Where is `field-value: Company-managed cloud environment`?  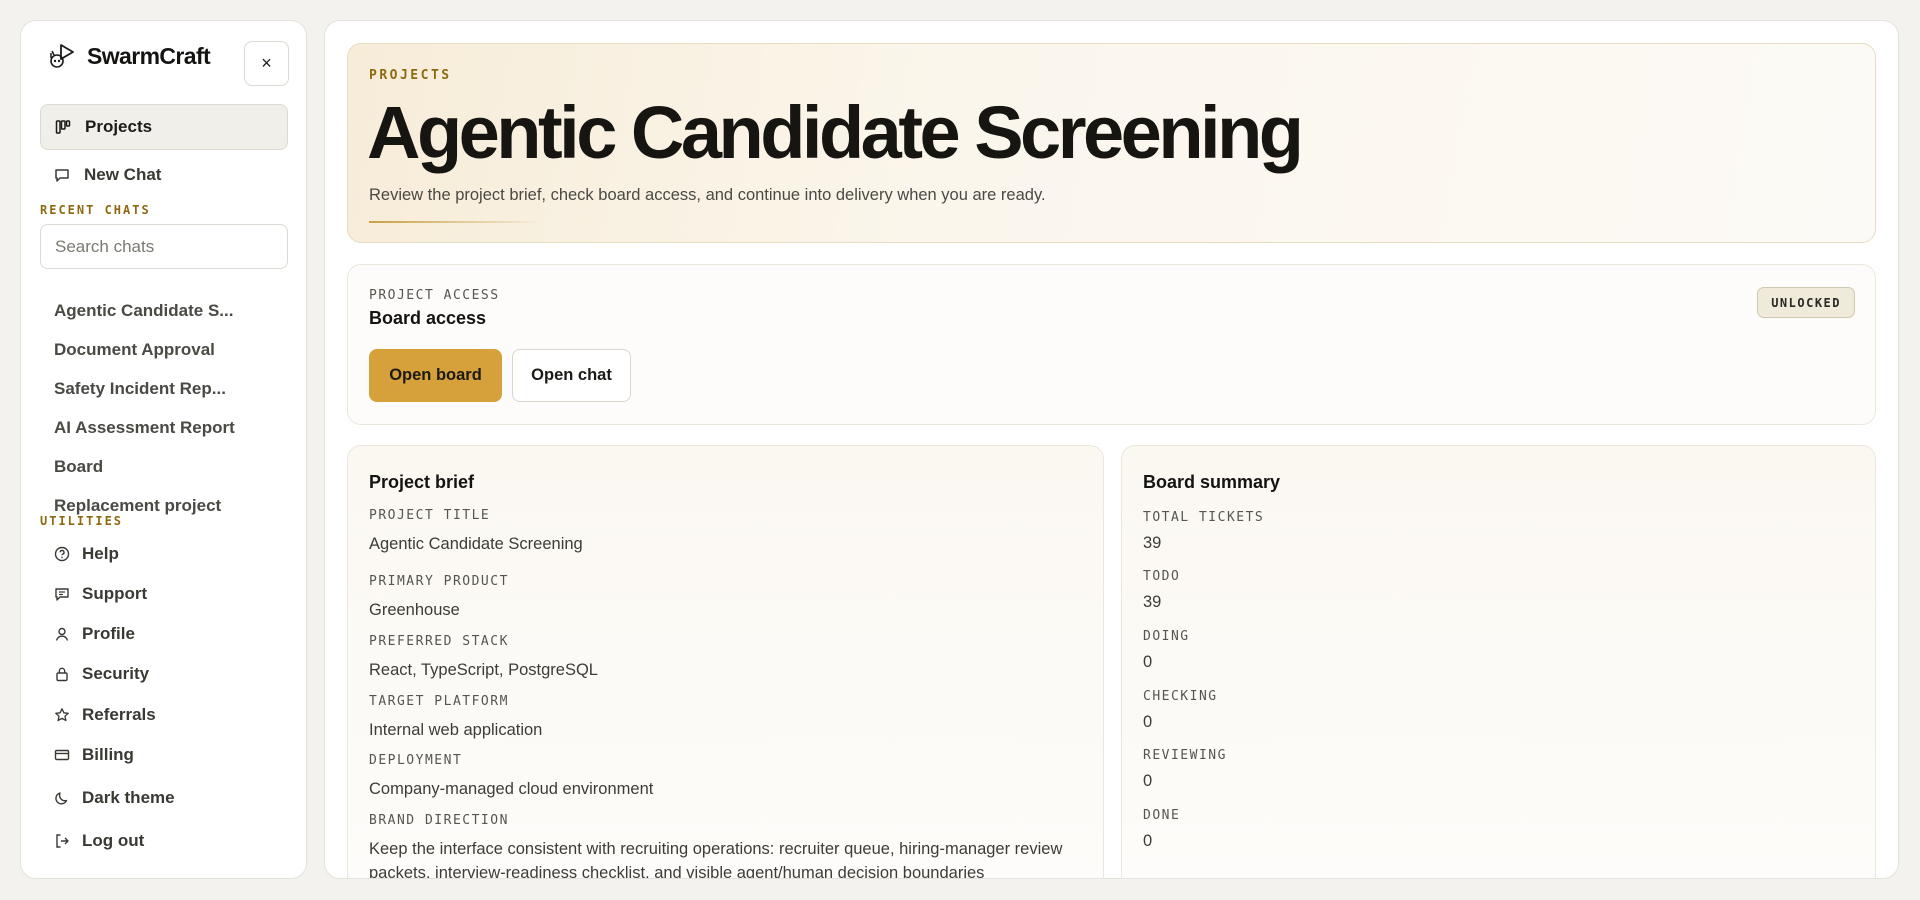
field-value: Company-managed cloud environment is located at coordinates (511, 789).